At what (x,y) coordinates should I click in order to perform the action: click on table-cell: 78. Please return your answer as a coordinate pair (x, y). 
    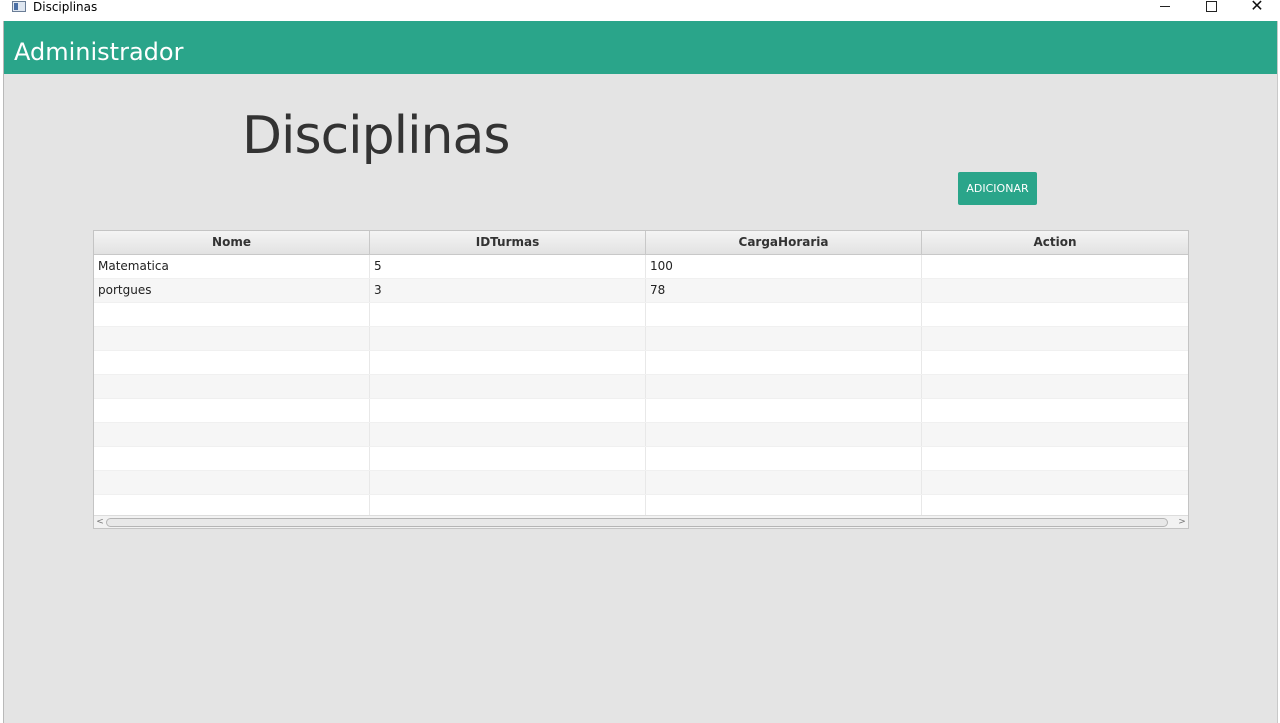
    Looking at the image, I should click on (784, 290).